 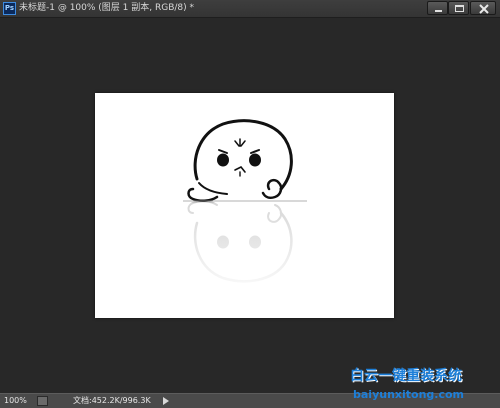 What do you see at coordinates (240, 160) in the screenshot?
I see `cartoon-character` at bounding box center [240, 160].